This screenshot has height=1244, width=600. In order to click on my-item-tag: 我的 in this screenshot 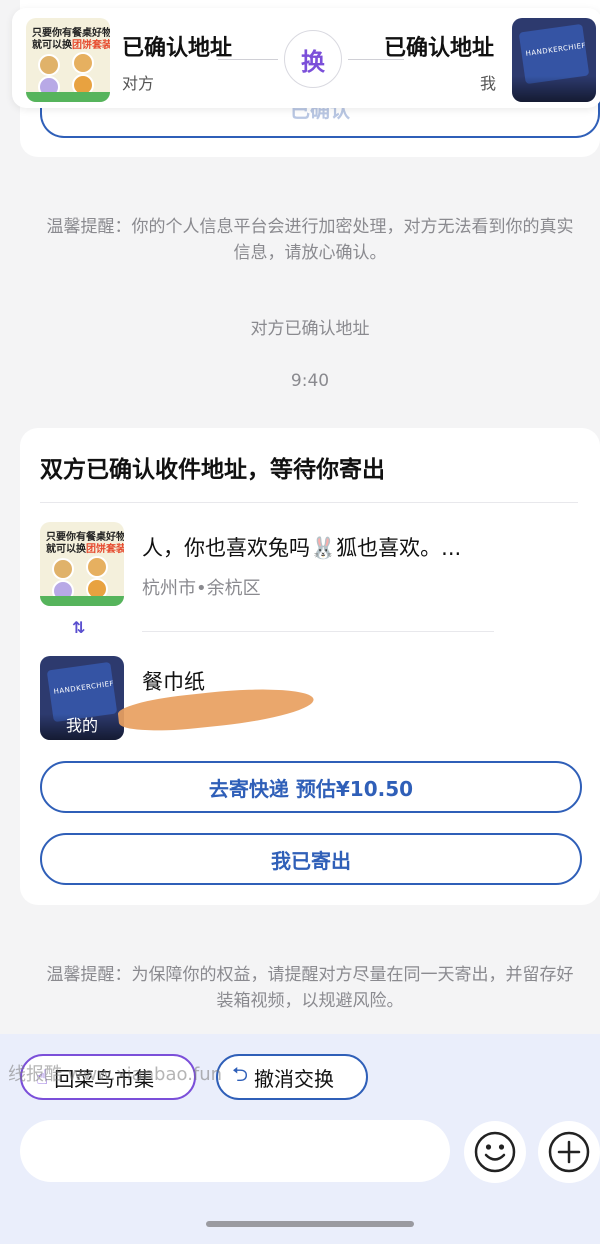, I will do `click(81, 725)`.